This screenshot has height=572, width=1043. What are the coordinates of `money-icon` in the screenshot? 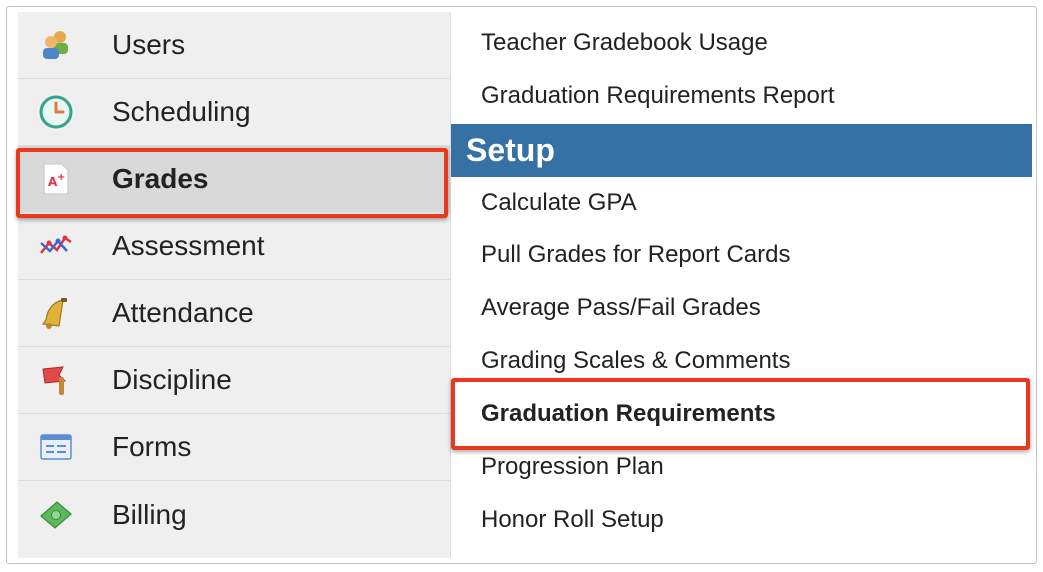 It's located at (56, 515).